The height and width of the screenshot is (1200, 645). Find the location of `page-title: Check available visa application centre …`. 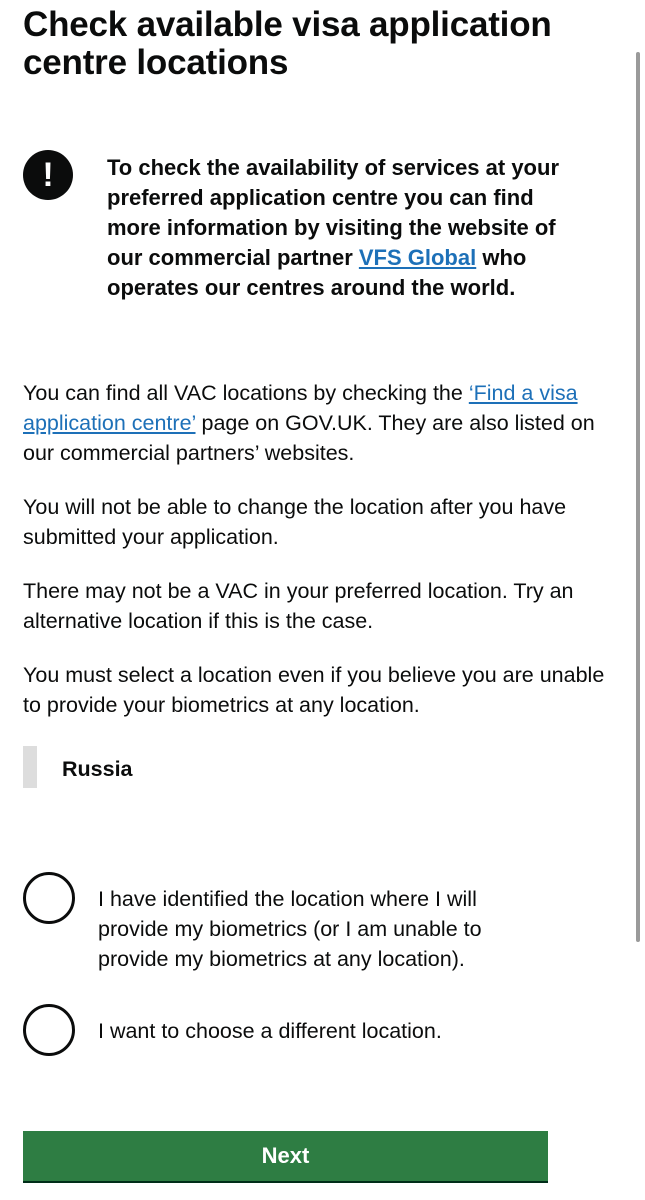

page-title: Check available visa application centre … is located at coordinates (287, 43).